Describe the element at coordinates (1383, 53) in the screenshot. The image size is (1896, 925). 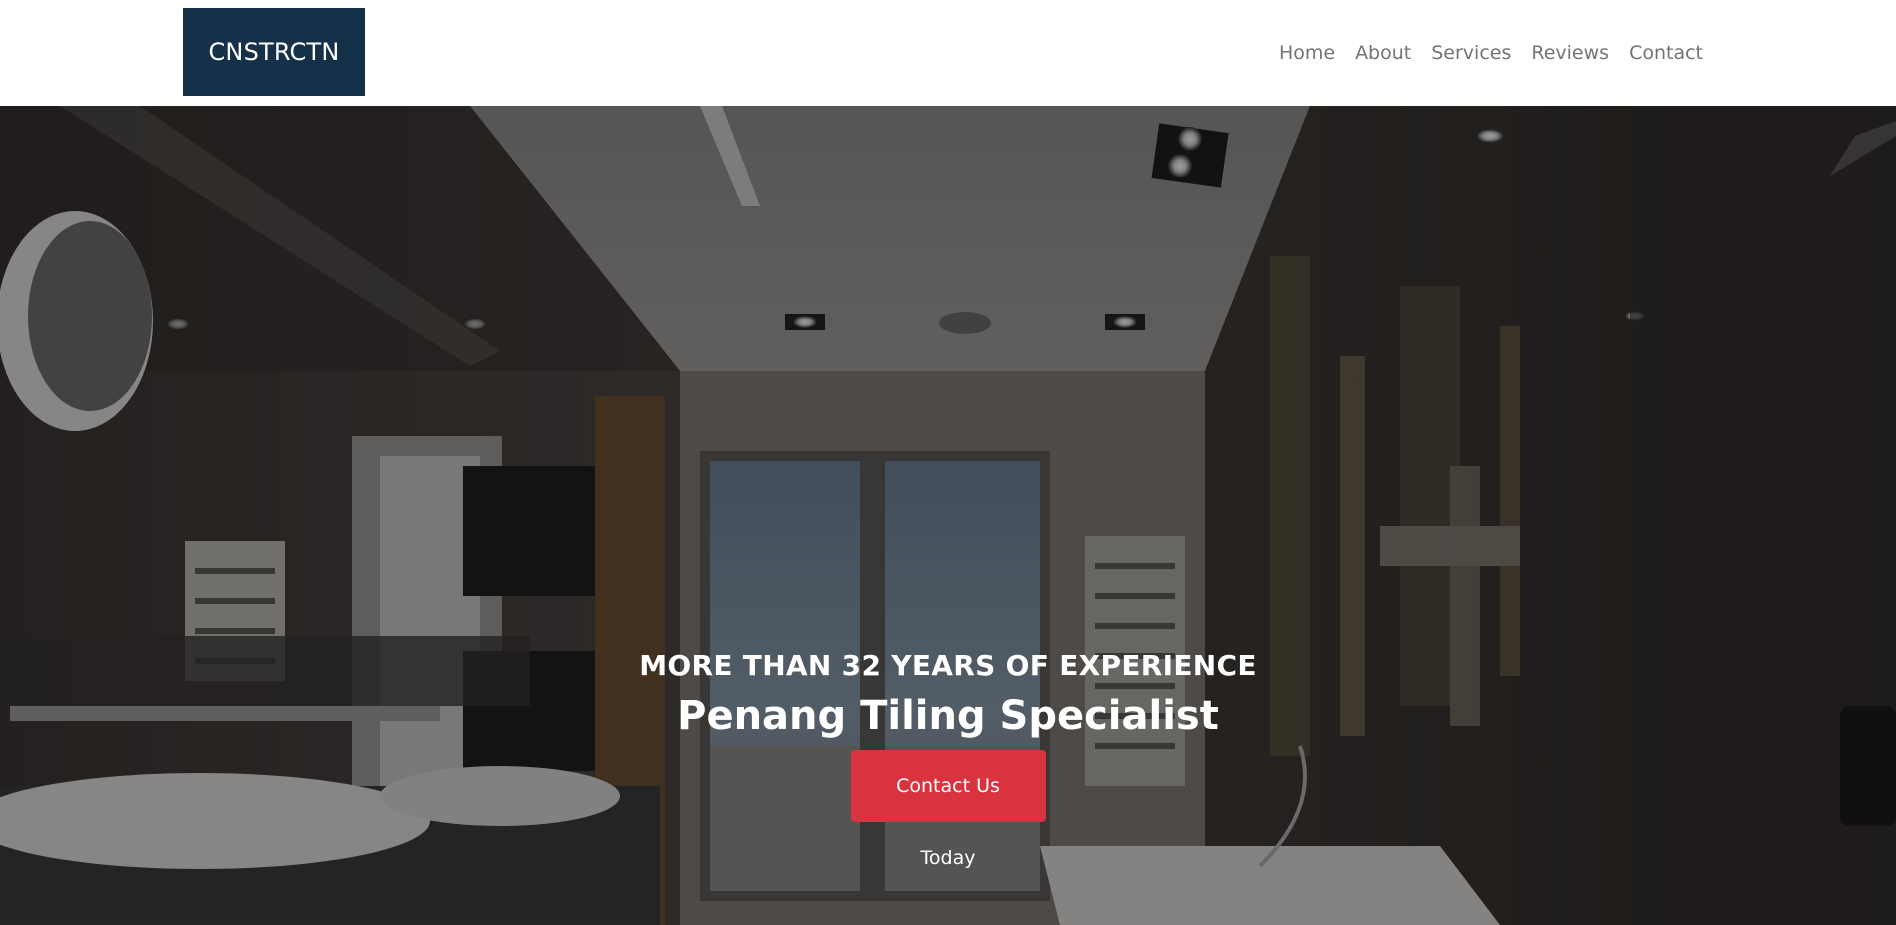
I see `nav-link-about: About` at that location.